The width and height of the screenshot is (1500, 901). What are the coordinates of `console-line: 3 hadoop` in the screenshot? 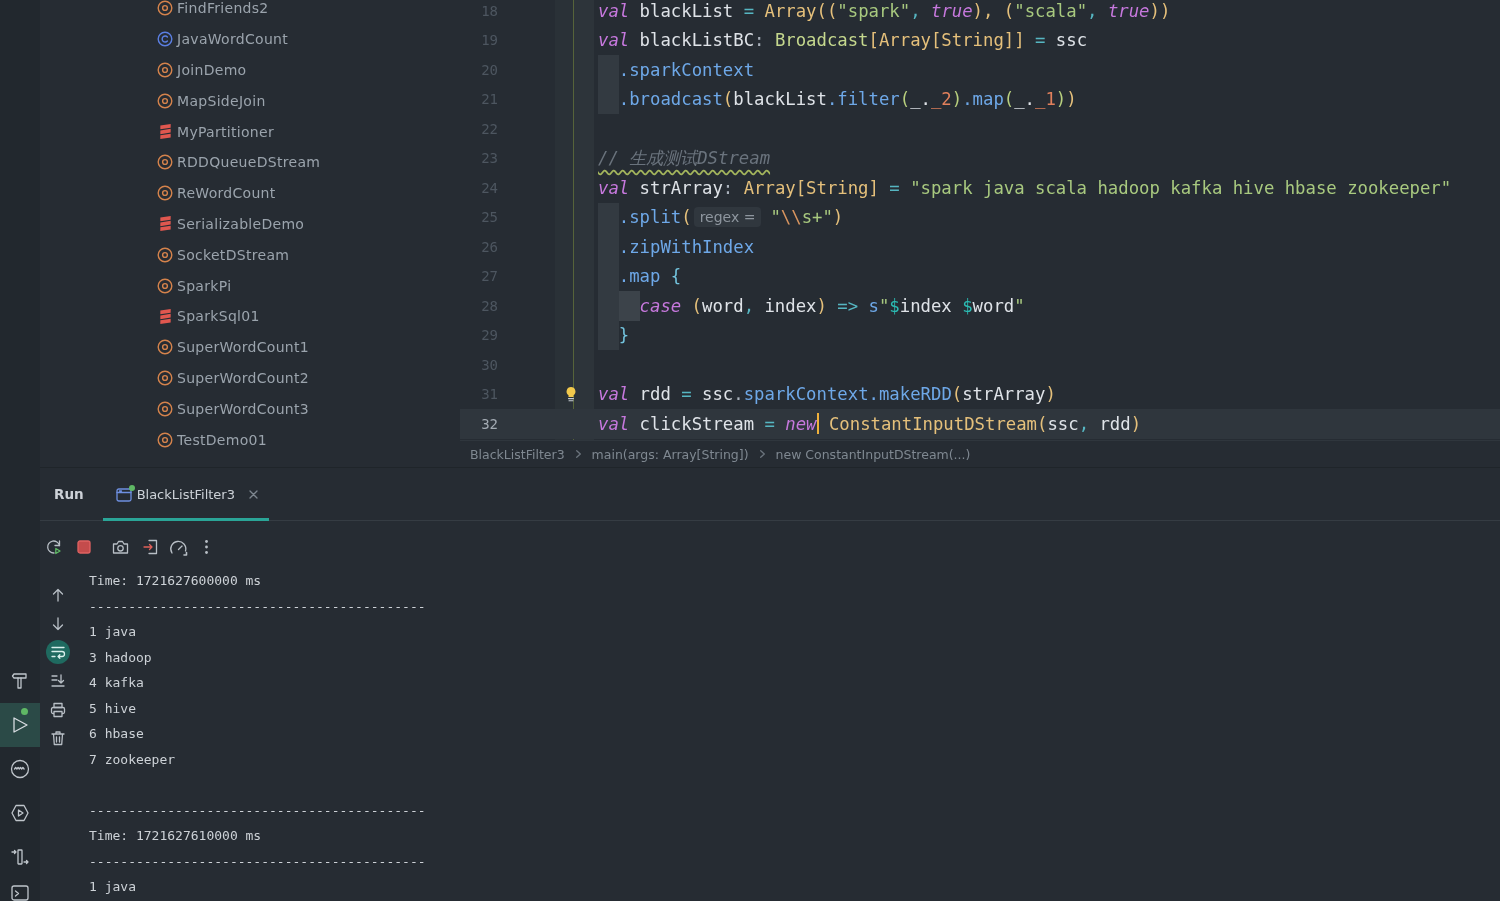 It's located at (120, 657).